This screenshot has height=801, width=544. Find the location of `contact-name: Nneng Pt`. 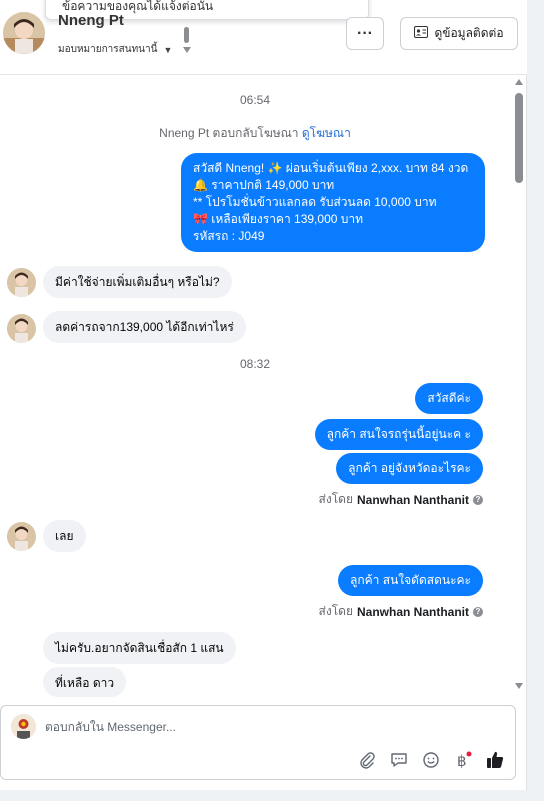

contact-name: Nneng Pt is located at coordinates (91, 20).